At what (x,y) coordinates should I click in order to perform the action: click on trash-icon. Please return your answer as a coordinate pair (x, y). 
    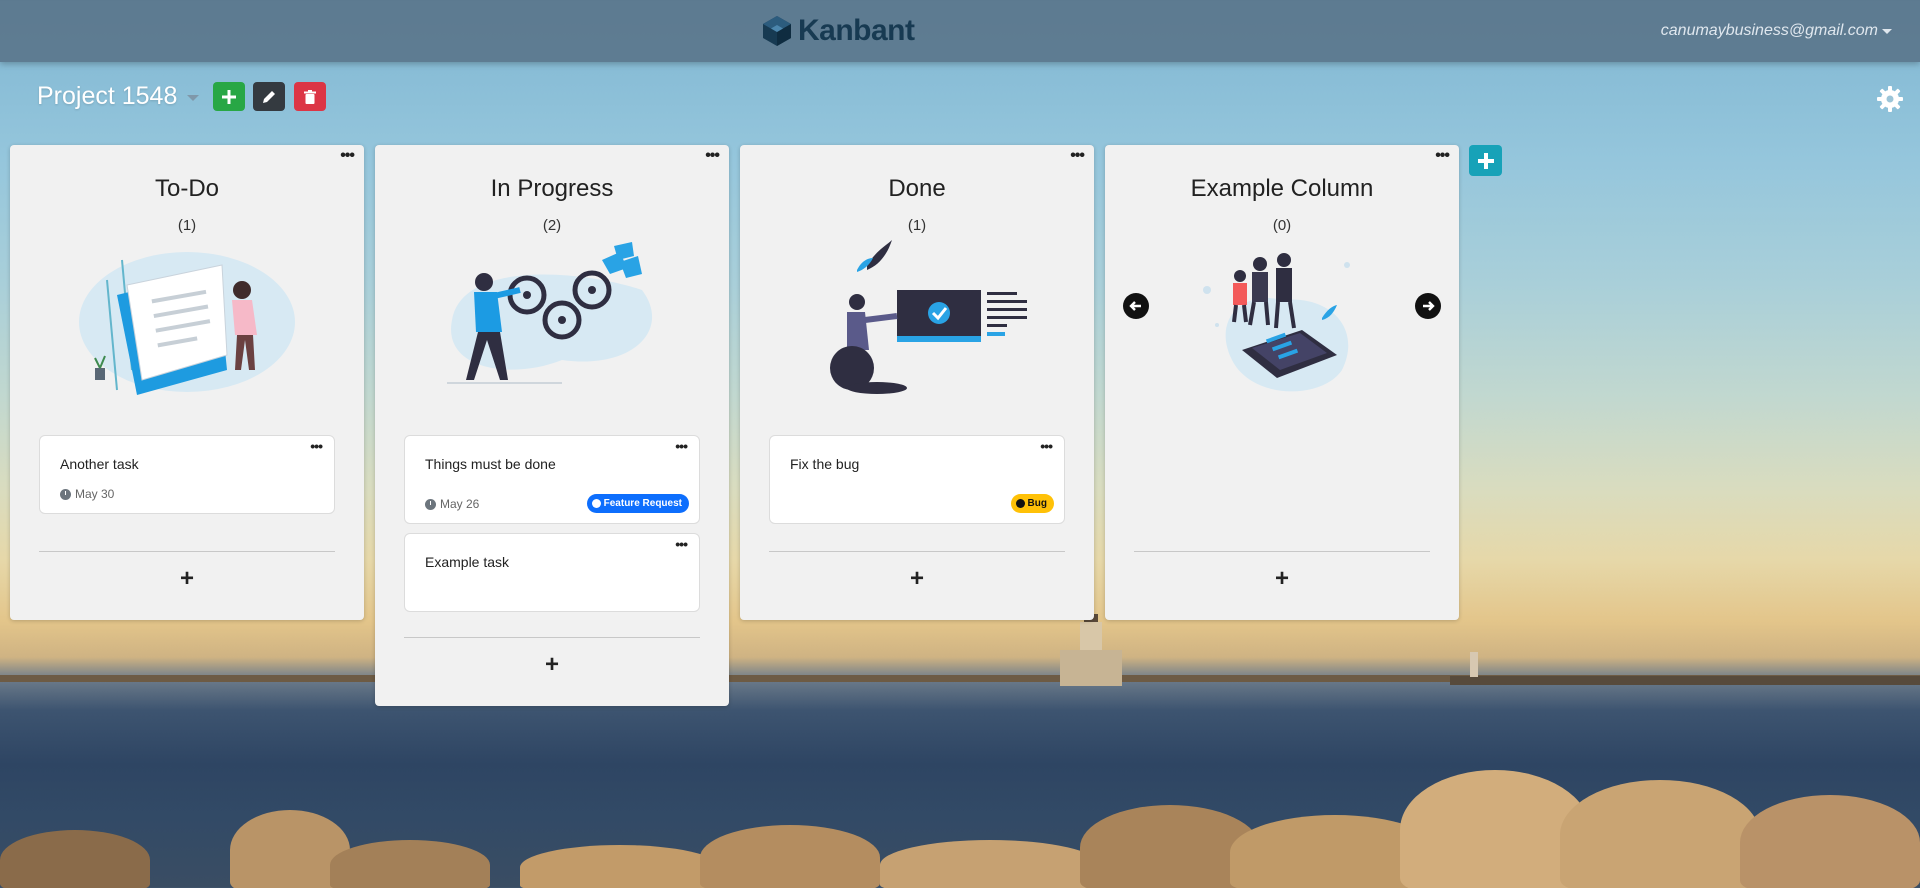
    Looking at the image, I should click on (310, 96).